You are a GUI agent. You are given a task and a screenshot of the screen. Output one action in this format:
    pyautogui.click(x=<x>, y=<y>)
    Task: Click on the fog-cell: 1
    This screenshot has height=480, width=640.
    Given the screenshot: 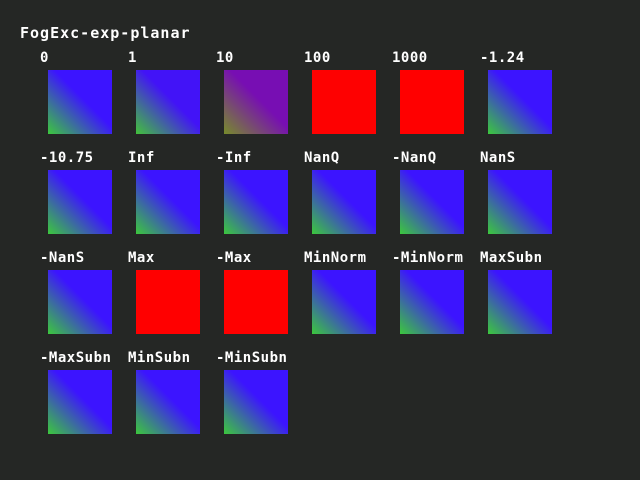 What is the action you would take?
    pyautogui.click(x=172, y=100)
    